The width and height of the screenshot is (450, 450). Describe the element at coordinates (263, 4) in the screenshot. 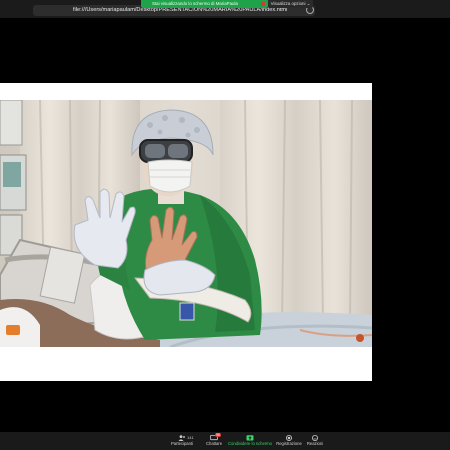

I see `stop-share-icon` at that location.